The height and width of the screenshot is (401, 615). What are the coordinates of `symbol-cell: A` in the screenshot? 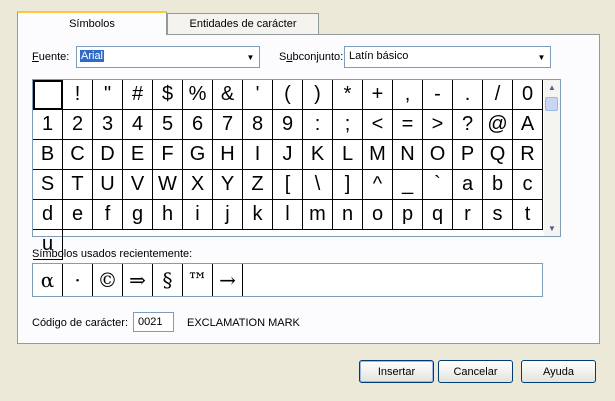 It's located at (528, 125).